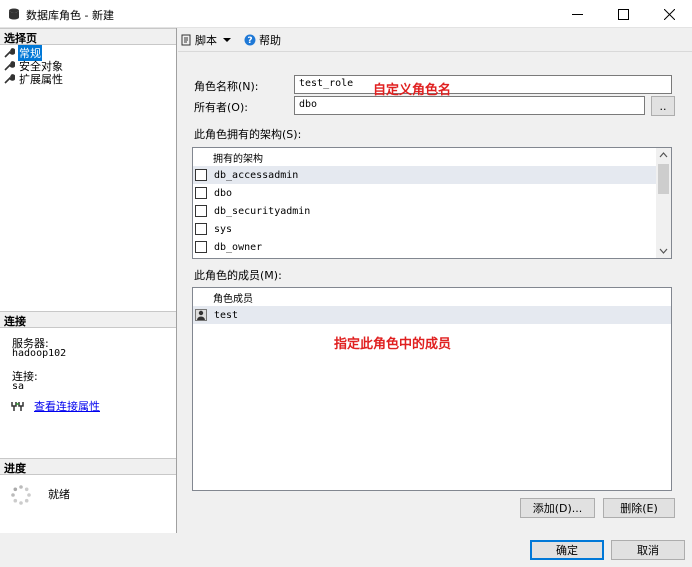  What do you see at coordinates (424, 247) in the screenshot?
I see `schema-row-db-owner: db_owner` at bounding box center [424, 247].